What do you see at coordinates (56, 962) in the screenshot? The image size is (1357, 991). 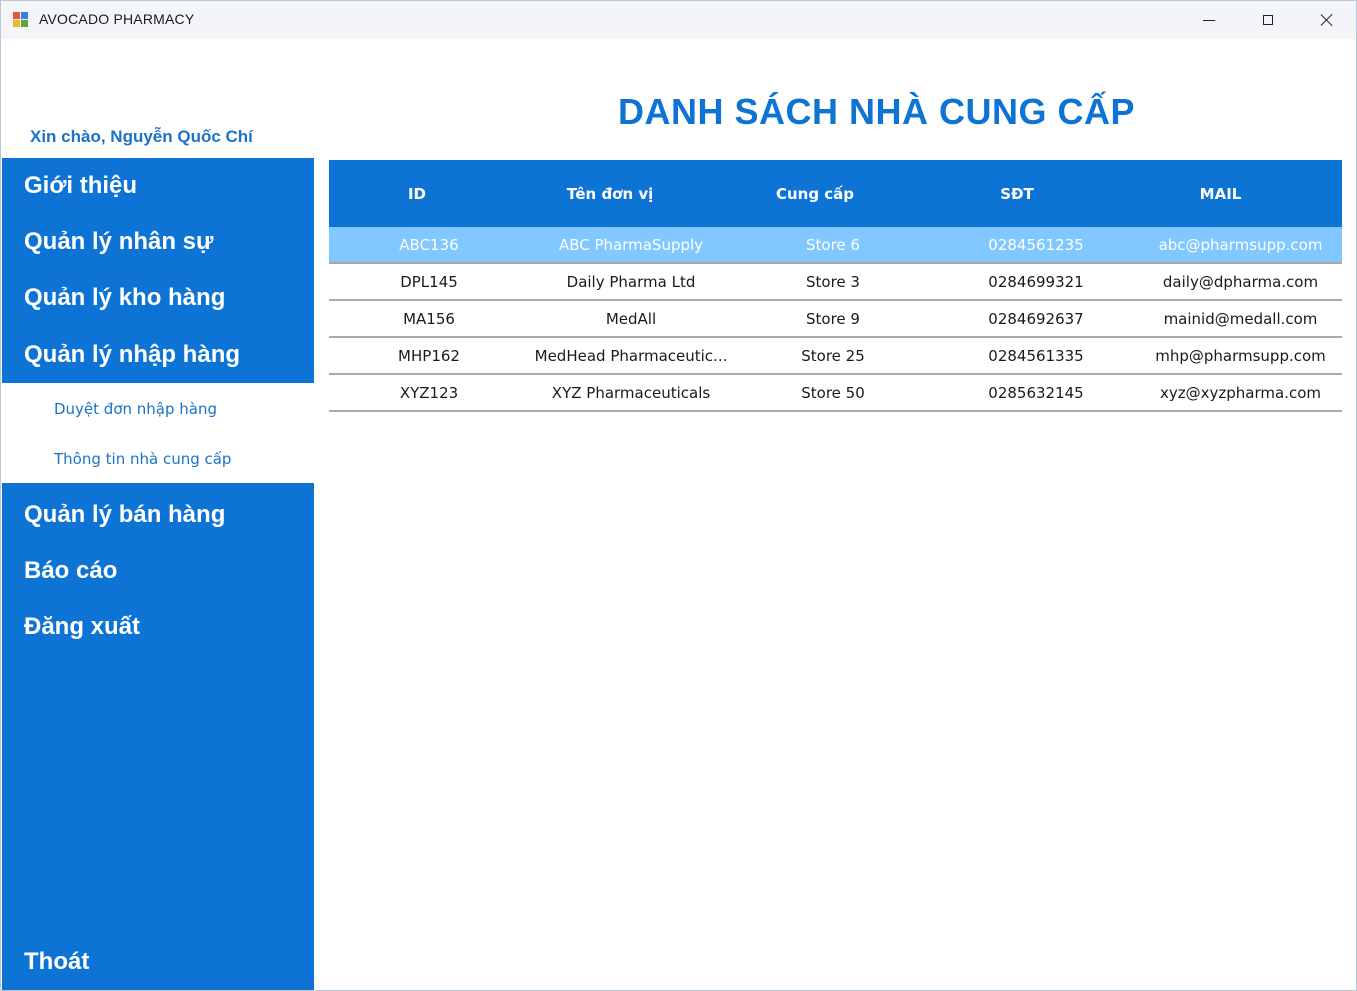 I see `exit-button: Thoát` at bounding box center [56, 962].